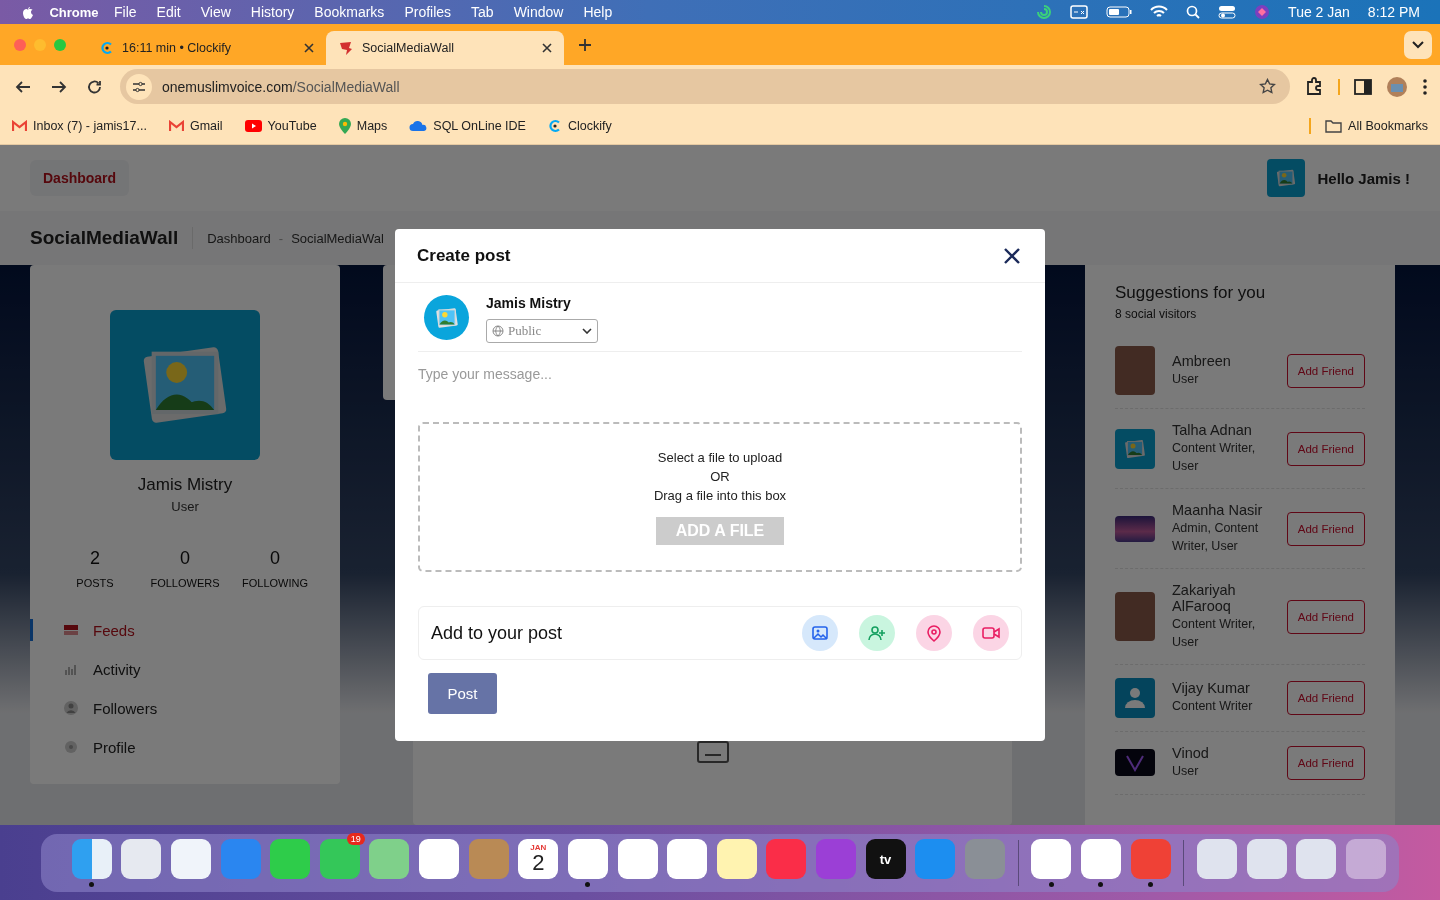  What do you see at coordinates (1363, 86) in the screenshot?
I see `side-panel-icon` at bounding box center [1363, 86].